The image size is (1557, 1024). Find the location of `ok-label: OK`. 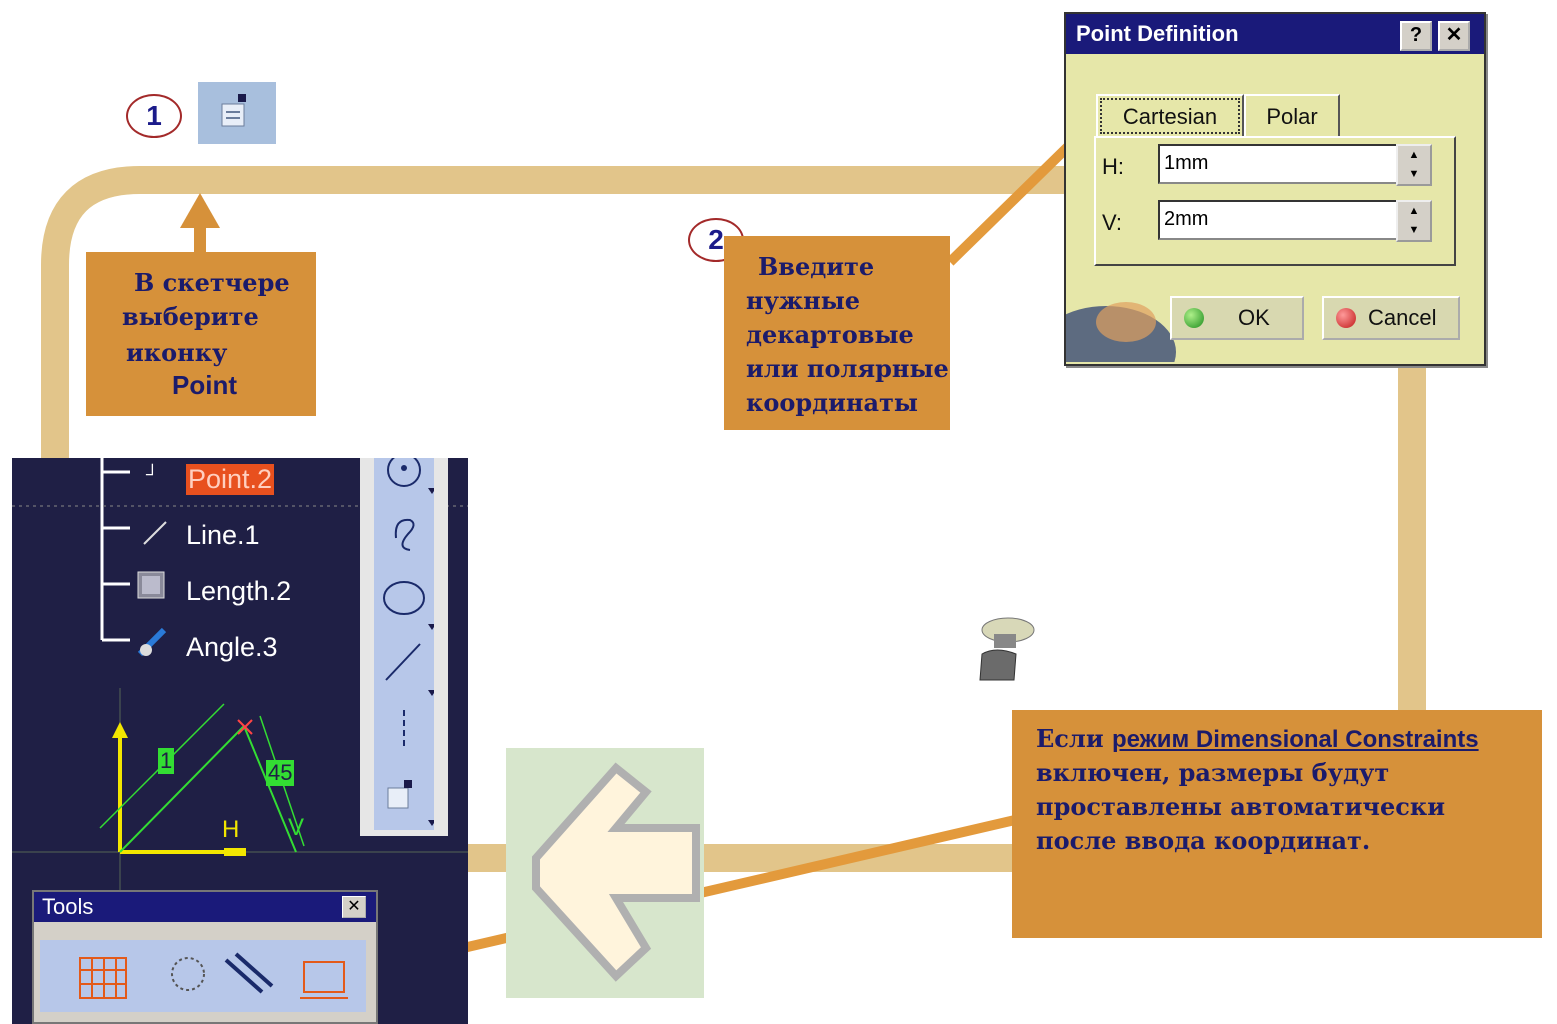

ok-label: OK is located at coordinates (1254, 317).